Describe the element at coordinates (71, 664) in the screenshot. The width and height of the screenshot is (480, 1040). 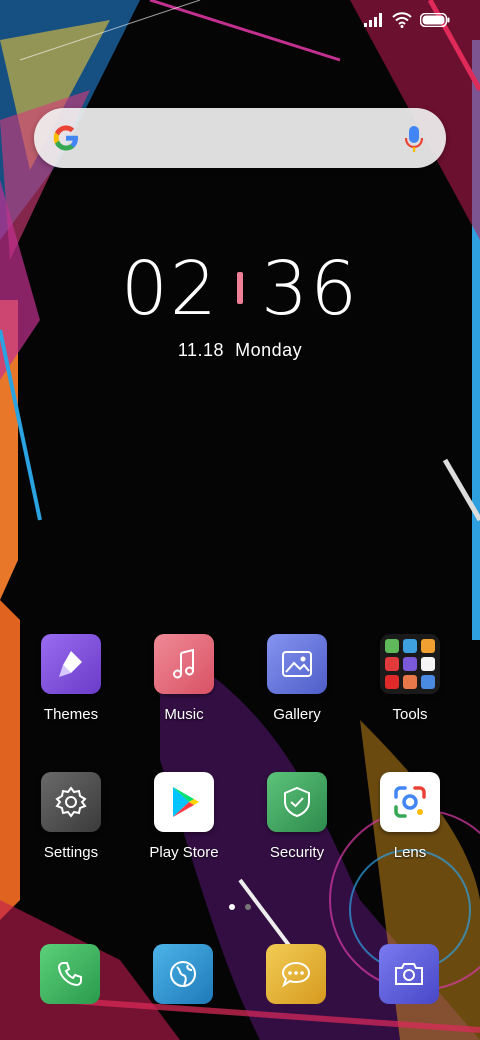
I see `themes-icon` at that location.